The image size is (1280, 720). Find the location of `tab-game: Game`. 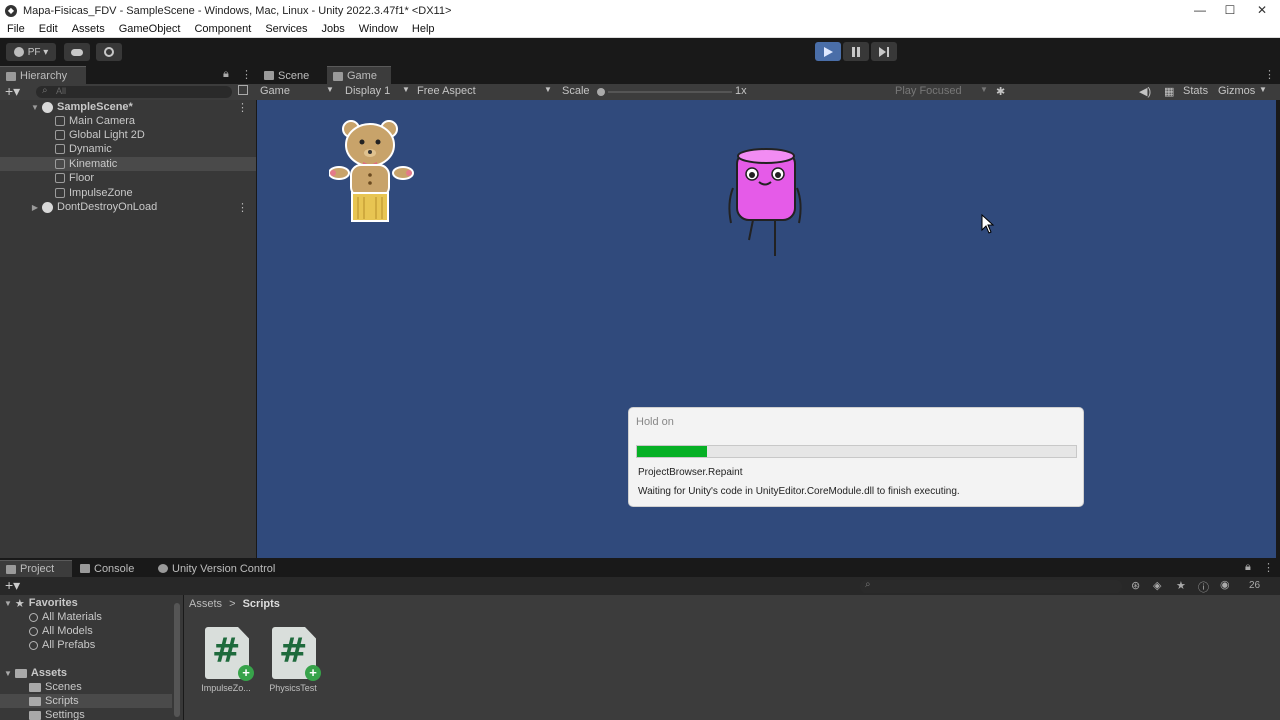

tab-game: Game is located at coordinates (359, 75).